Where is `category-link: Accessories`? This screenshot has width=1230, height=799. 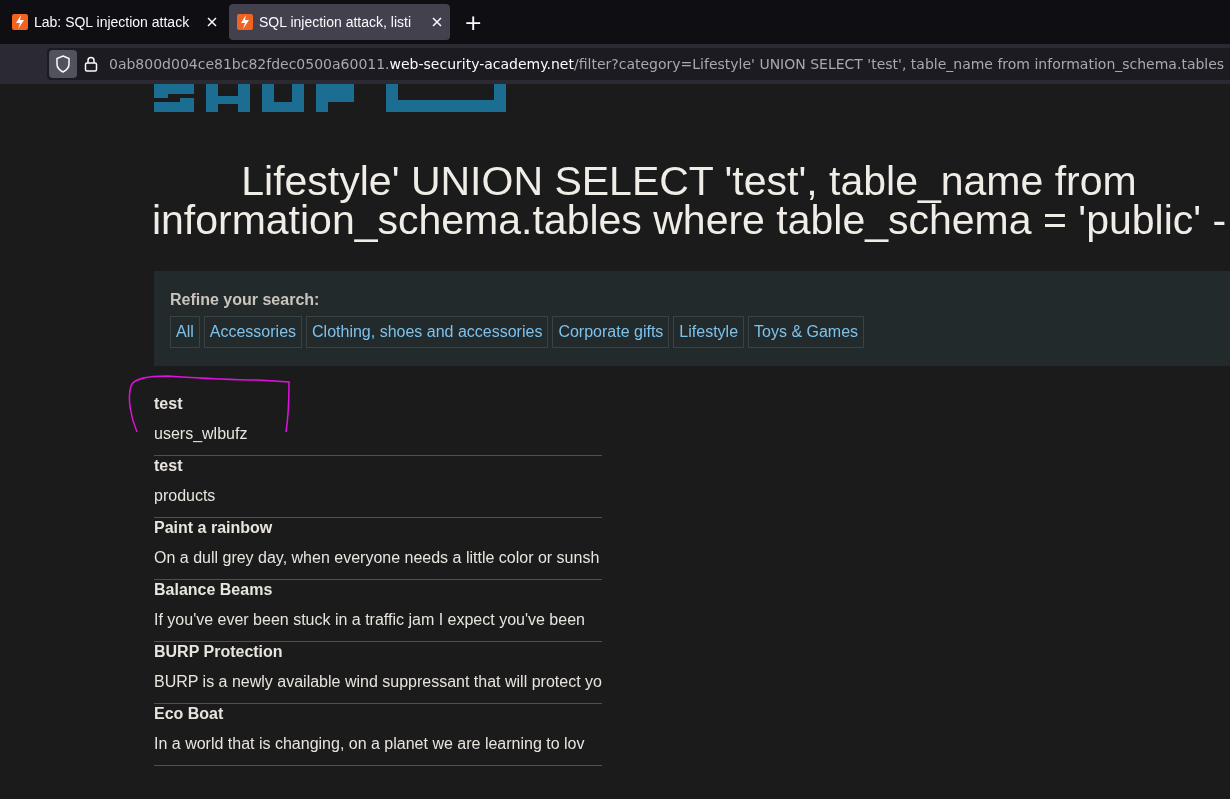 category-link: Accessories is located at coordinates (253, 332).